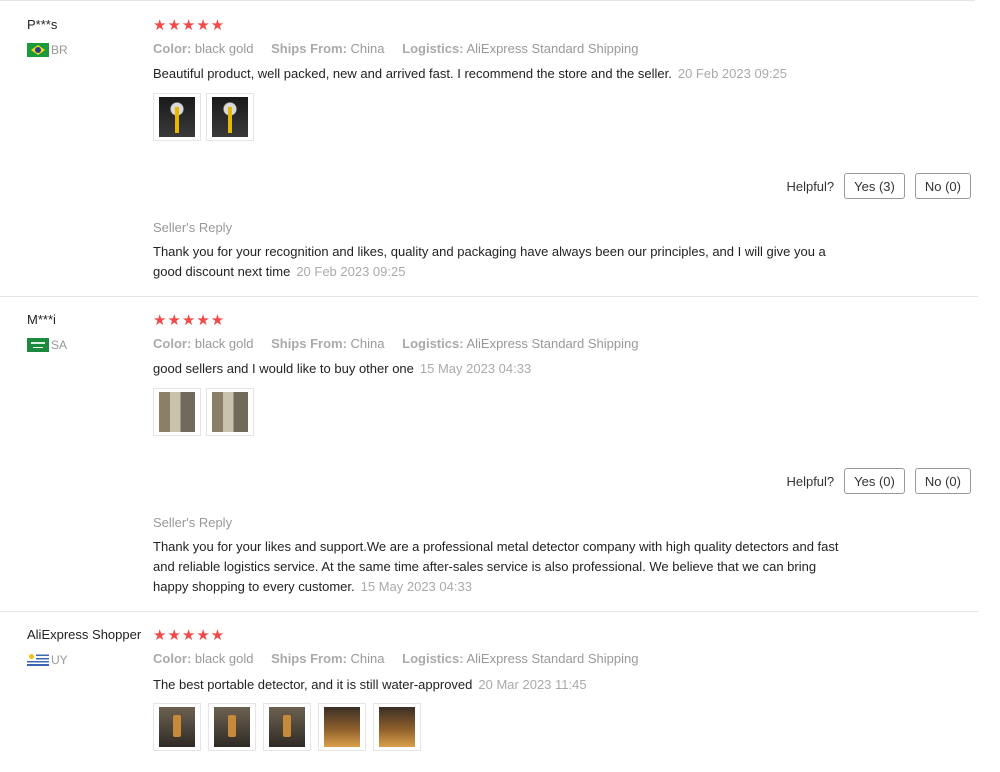  What do you see at coordinates (732, 73) in the screenshot?
I see `review-date: 20 Feb 2023 09:25` at bounding box center [732, 73].